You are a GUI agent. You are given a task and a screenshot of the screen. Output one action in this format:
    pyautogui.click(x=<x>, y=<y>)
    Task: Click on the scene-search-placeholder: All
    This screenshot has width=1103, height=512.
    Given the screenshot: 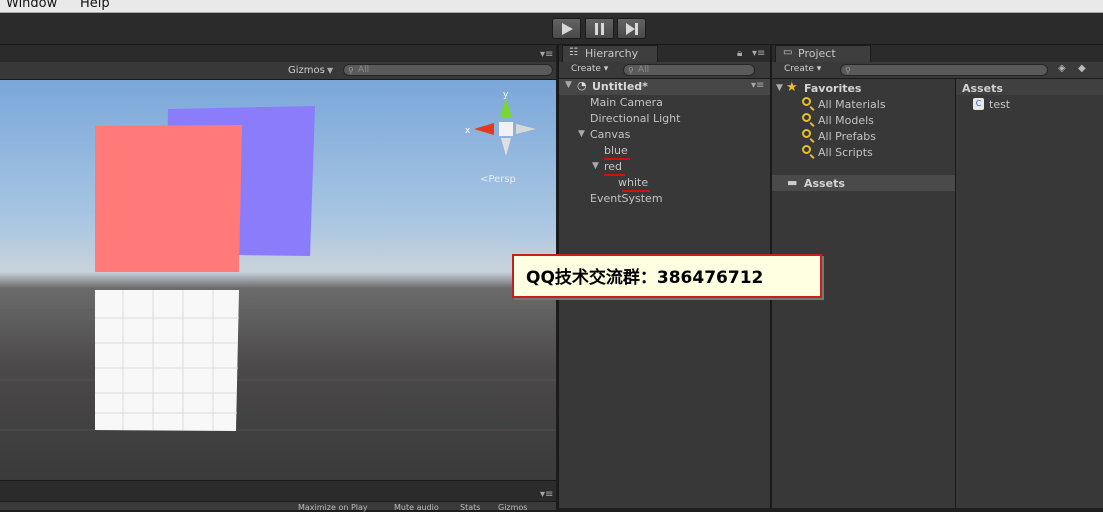 What is the action you would take?
    pyautogui.click(x=364, y=70)
    